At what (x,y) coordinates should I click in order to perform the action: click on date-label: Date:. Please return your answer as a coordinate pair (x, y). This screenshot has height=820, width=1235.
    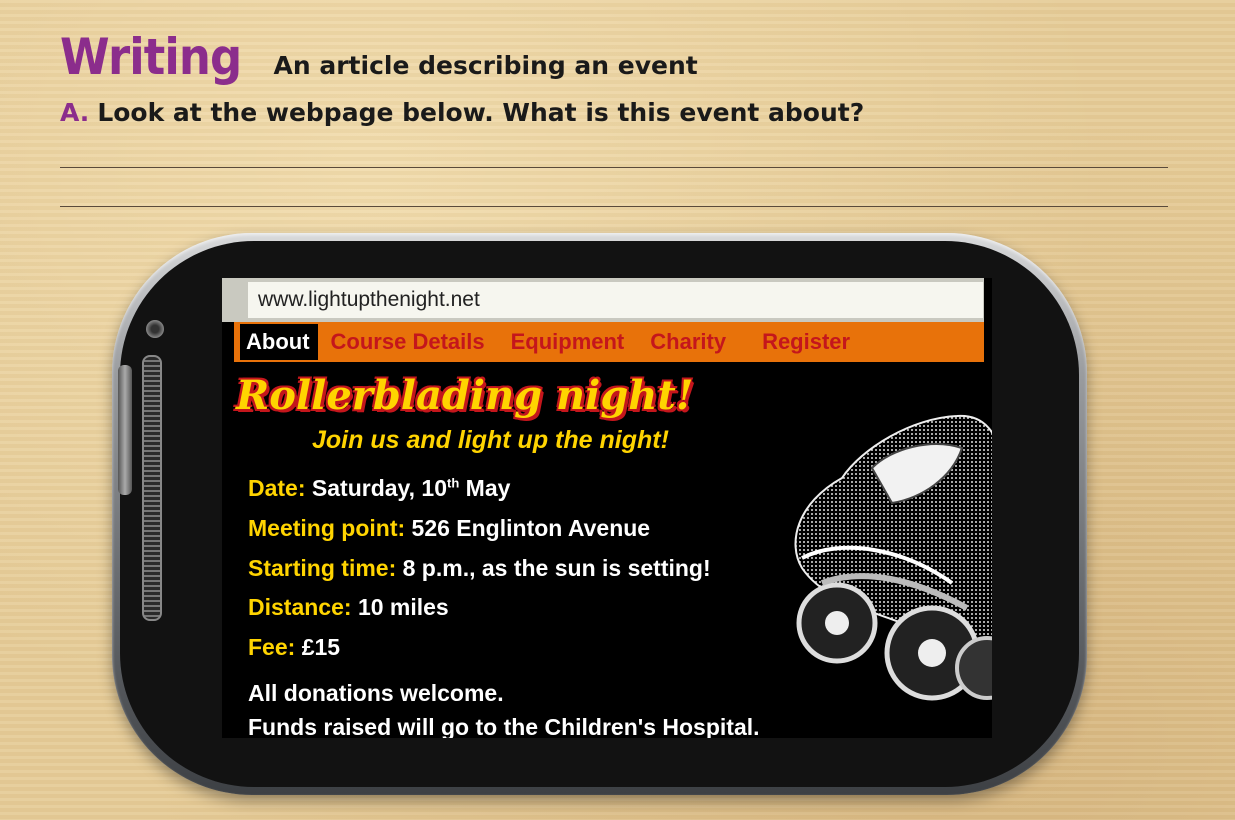
    Looking at the image, I should click on (277, 488).